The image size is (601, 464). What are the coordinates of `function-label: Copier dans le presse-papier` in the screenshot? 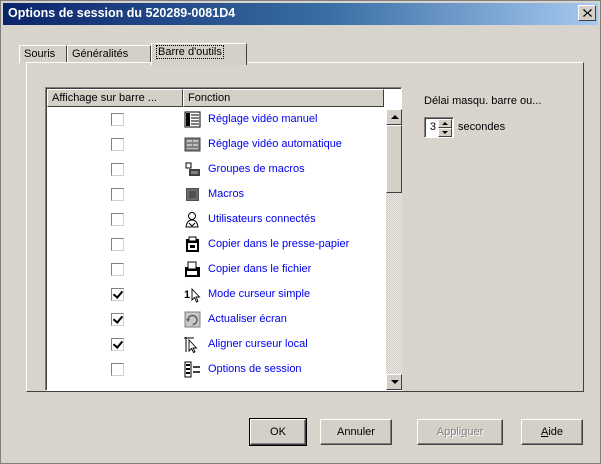 It's located at (279, 244).